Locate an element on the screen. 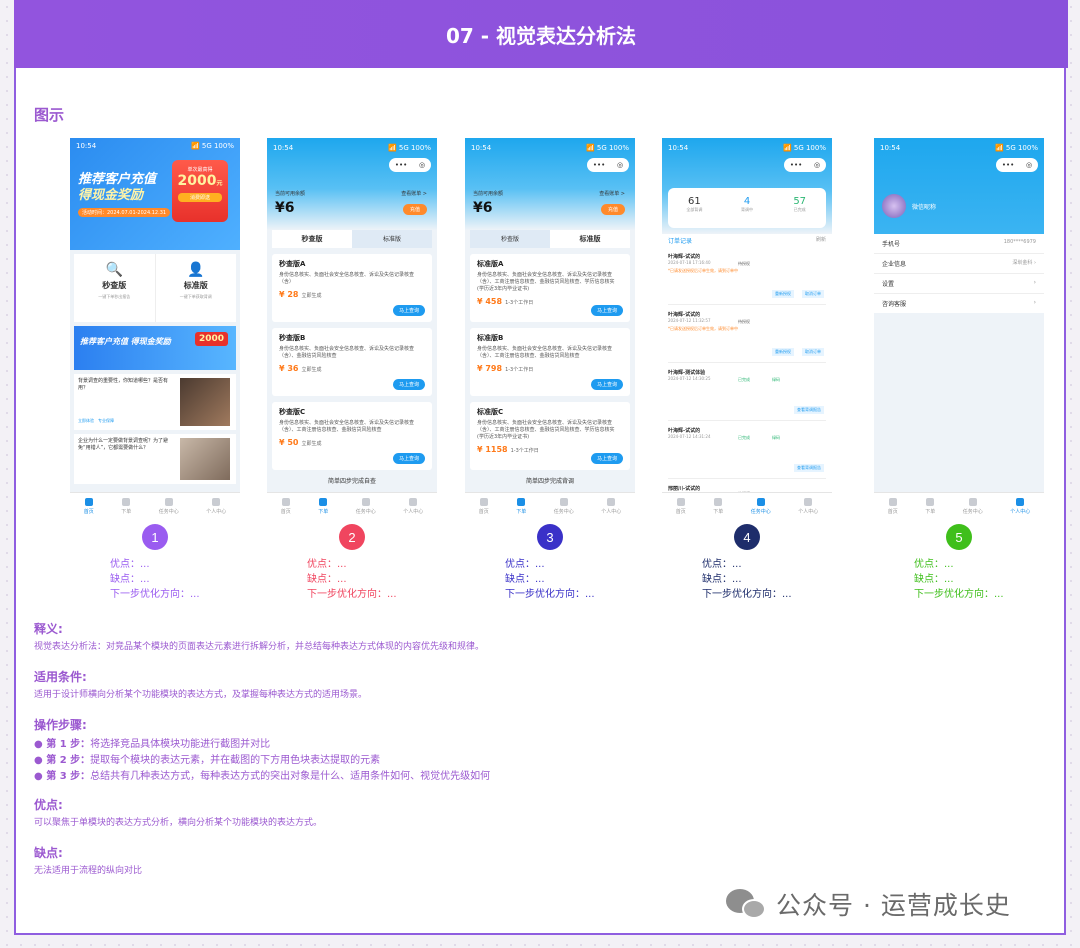 The height and width of the screenshot is (948, 1080). watermark-text: 公众号 · 运营成长史 is located at coordinates (893, 905).